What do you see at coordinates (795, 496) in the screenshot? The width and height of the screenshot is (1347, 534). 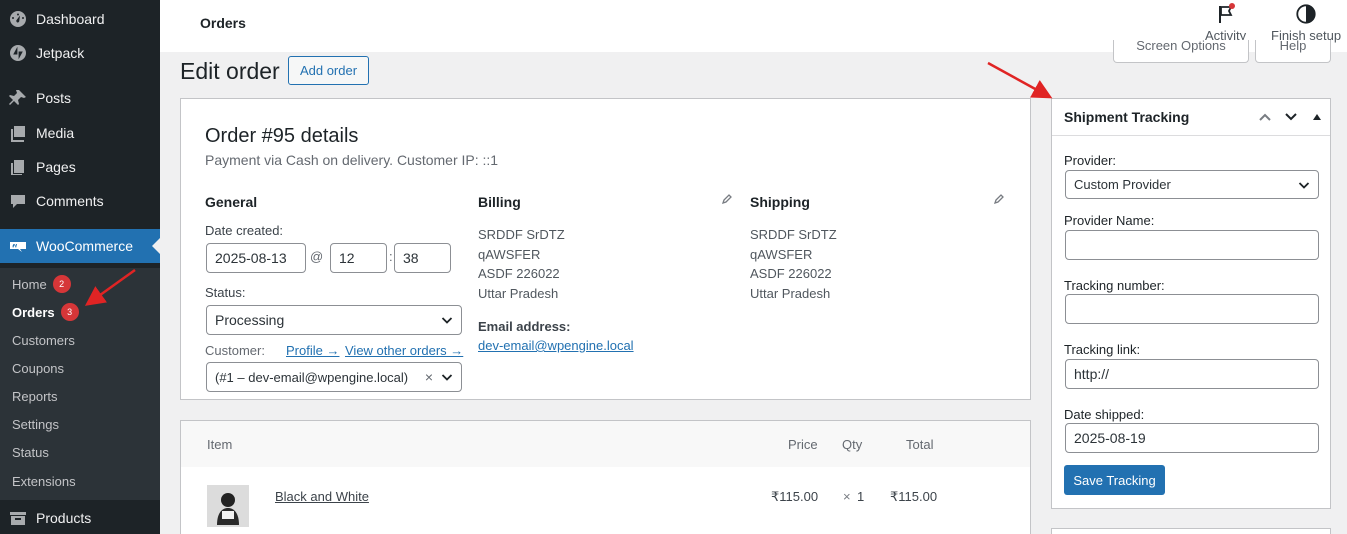 I see `item-price: ₹115.00` at bounding box center [795, 496].